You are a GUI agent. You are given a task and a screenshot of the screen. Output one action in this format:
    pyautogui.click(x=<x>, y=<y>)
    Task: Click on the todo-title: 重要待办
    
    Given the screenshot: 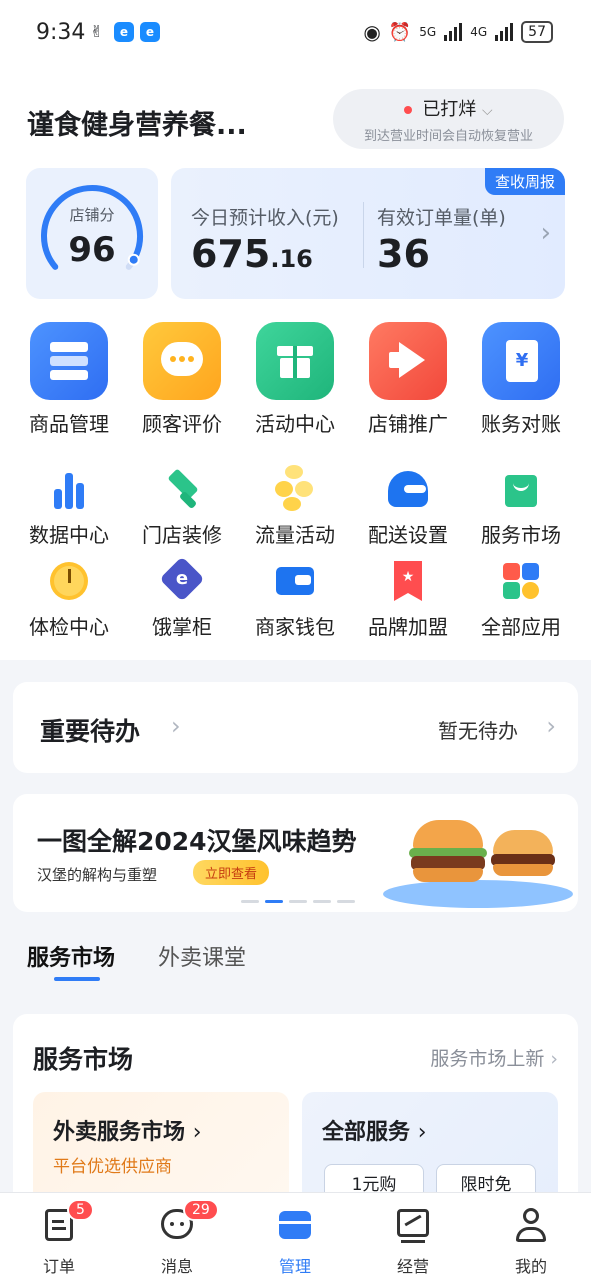 What is the action you would take?
    pyautogui.click(x=90, y=731)
    